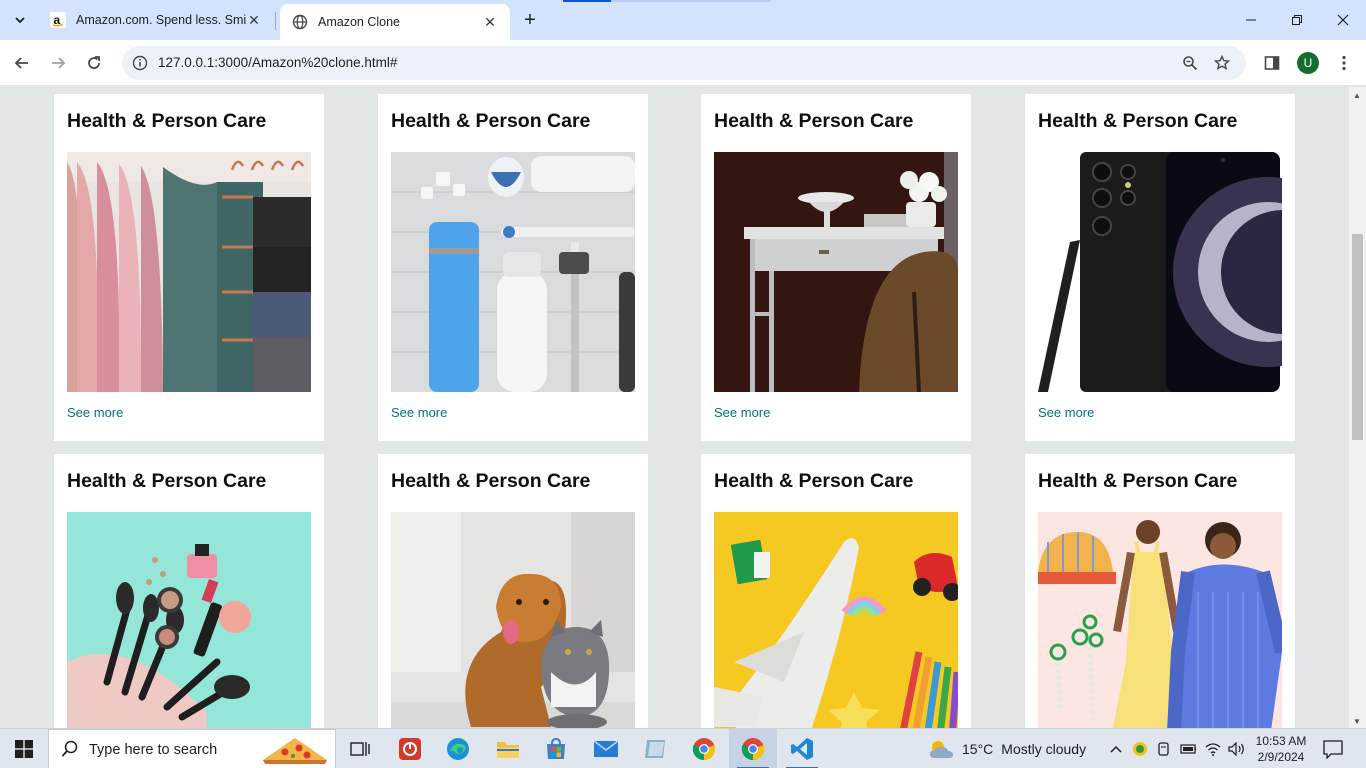 Image resolution: width=1366 pixels, height=768 pixels. Describe the element at coordinates (1308, 63) in the screenshot. I see `profile-avatar: U` at that location.